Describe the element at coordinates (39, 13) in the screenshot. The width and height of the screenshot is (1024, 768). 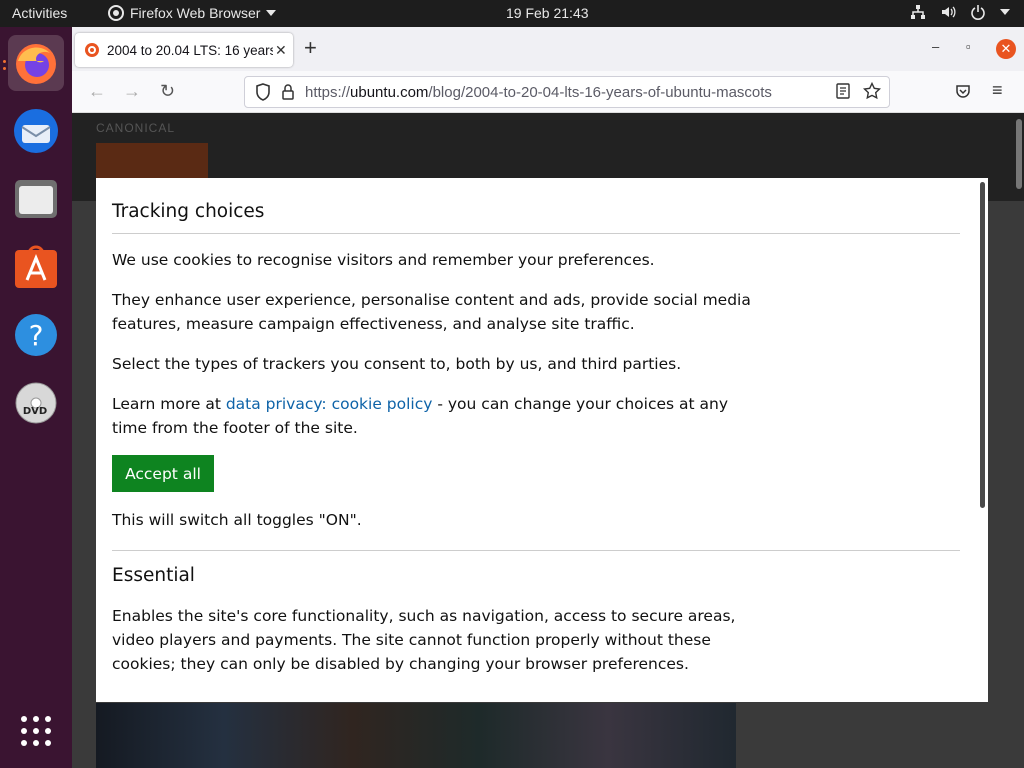
I see `activities-button: Activities` at that location.